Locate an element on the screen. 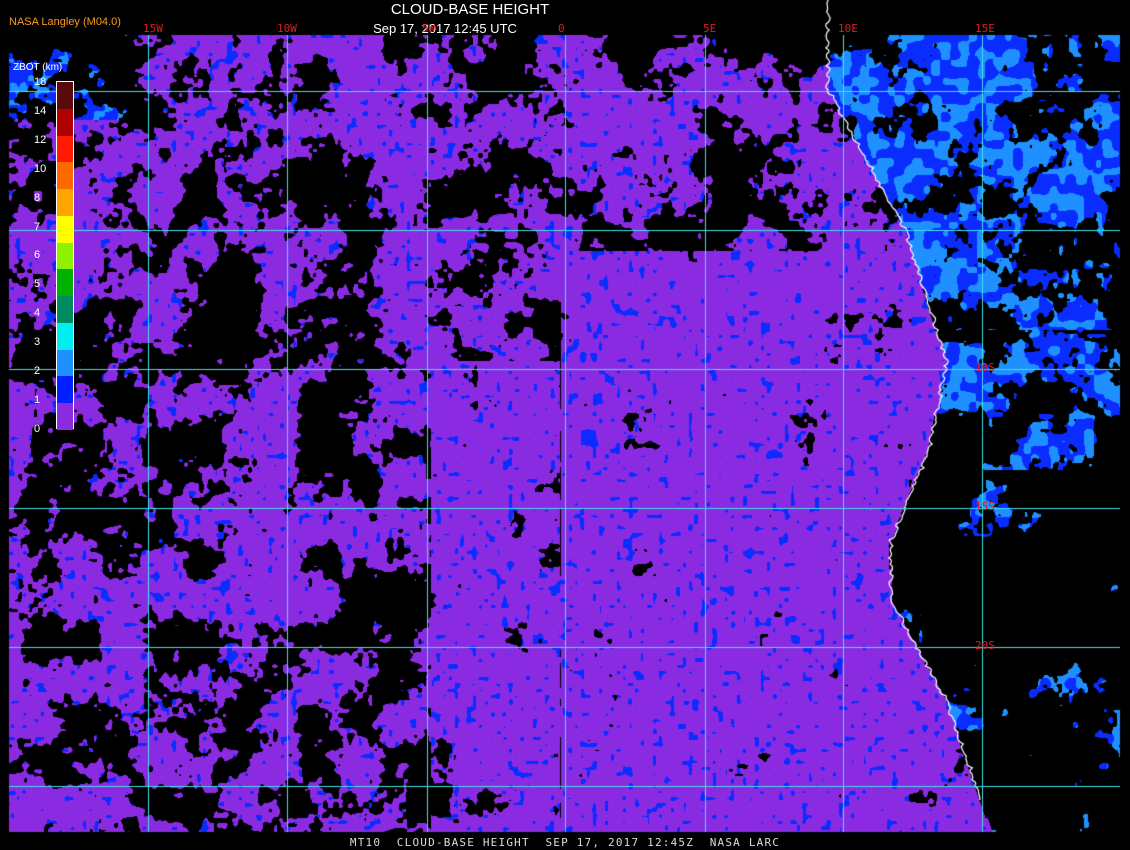 This screenshot has width=1130, height=850. colorbar-tick-label: 5 is located at coordinates (37, 284).